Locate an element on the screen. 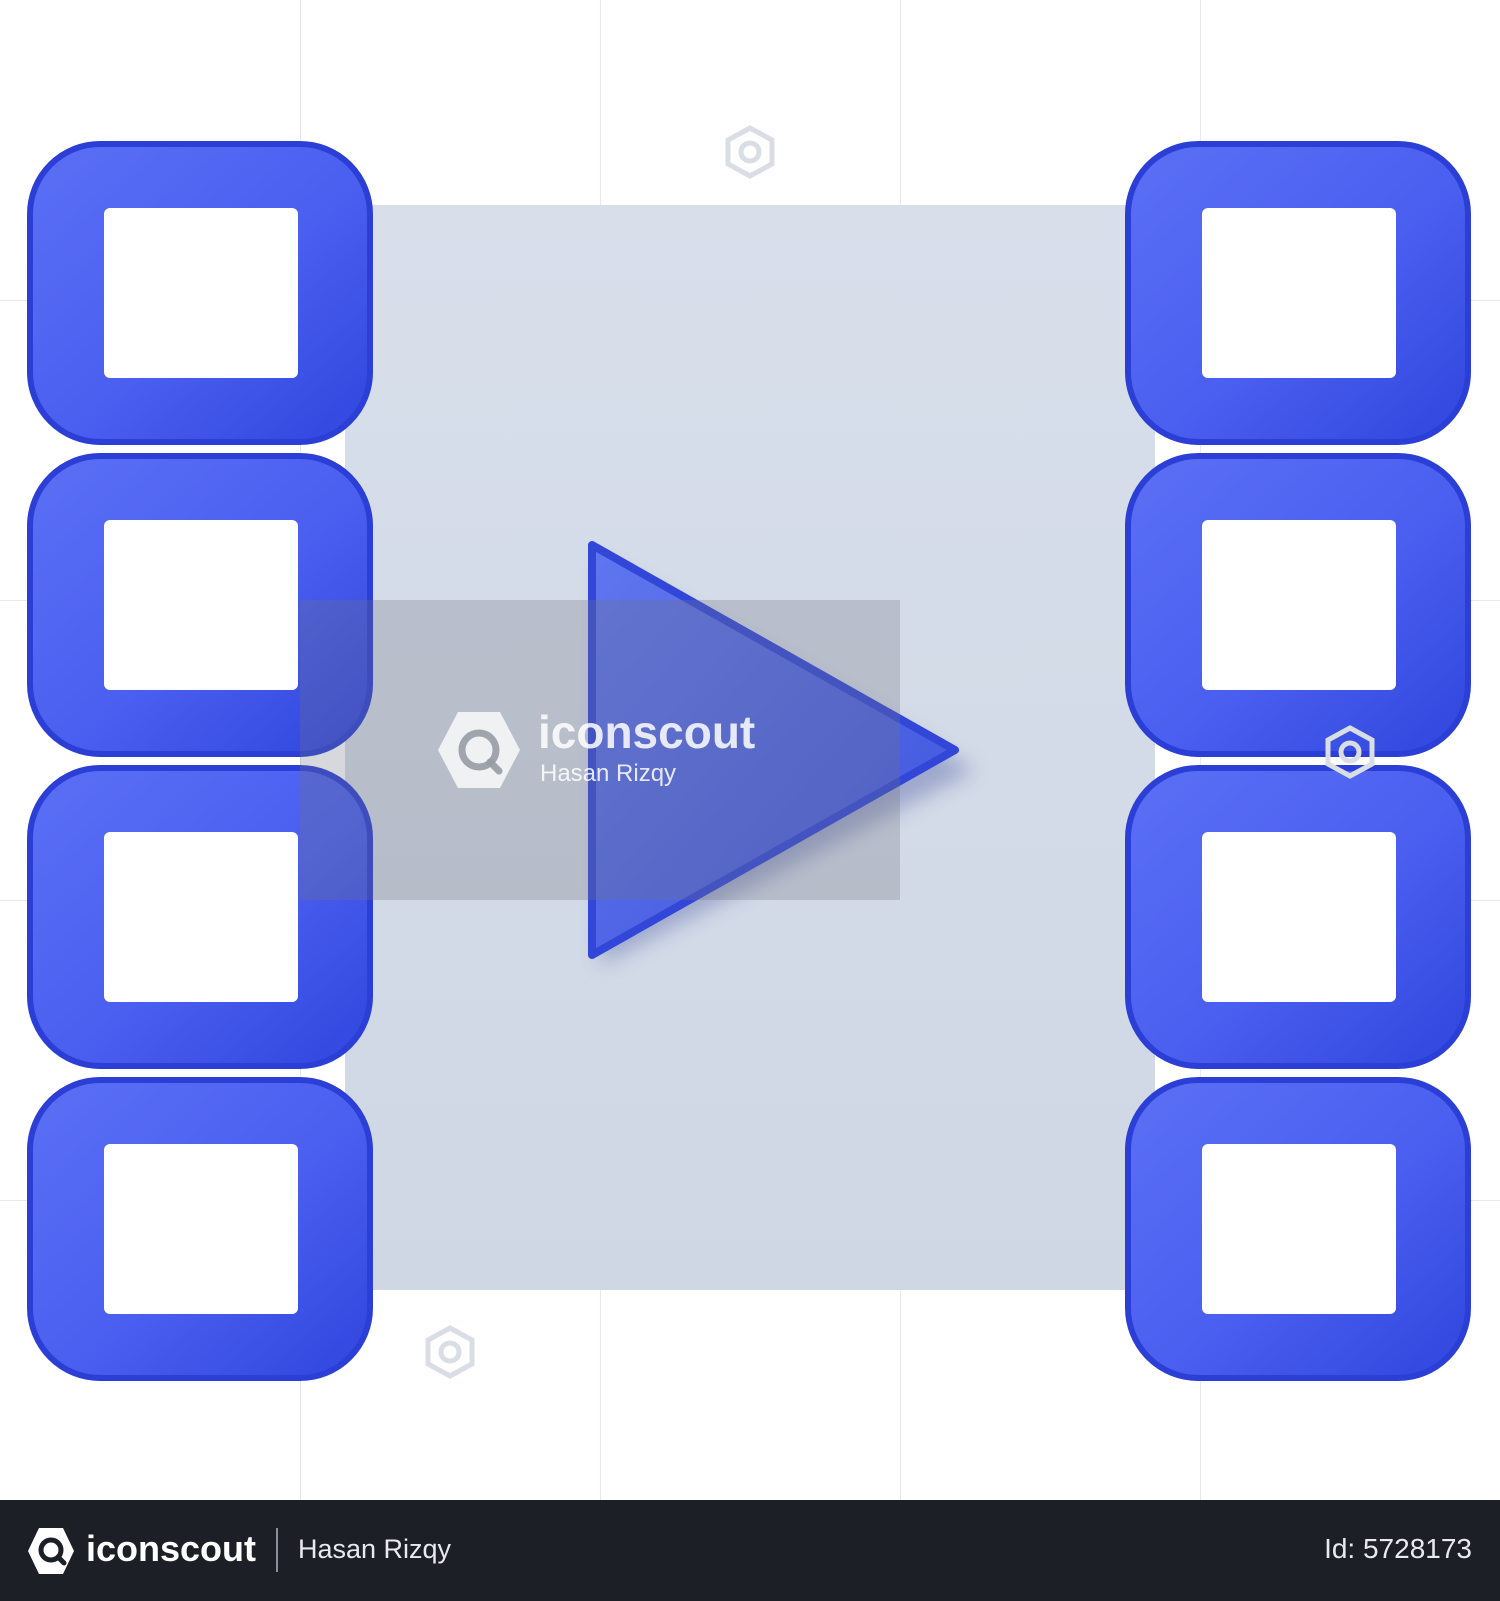  watermark-brand: iconscout is located at coordinates (647, 732).